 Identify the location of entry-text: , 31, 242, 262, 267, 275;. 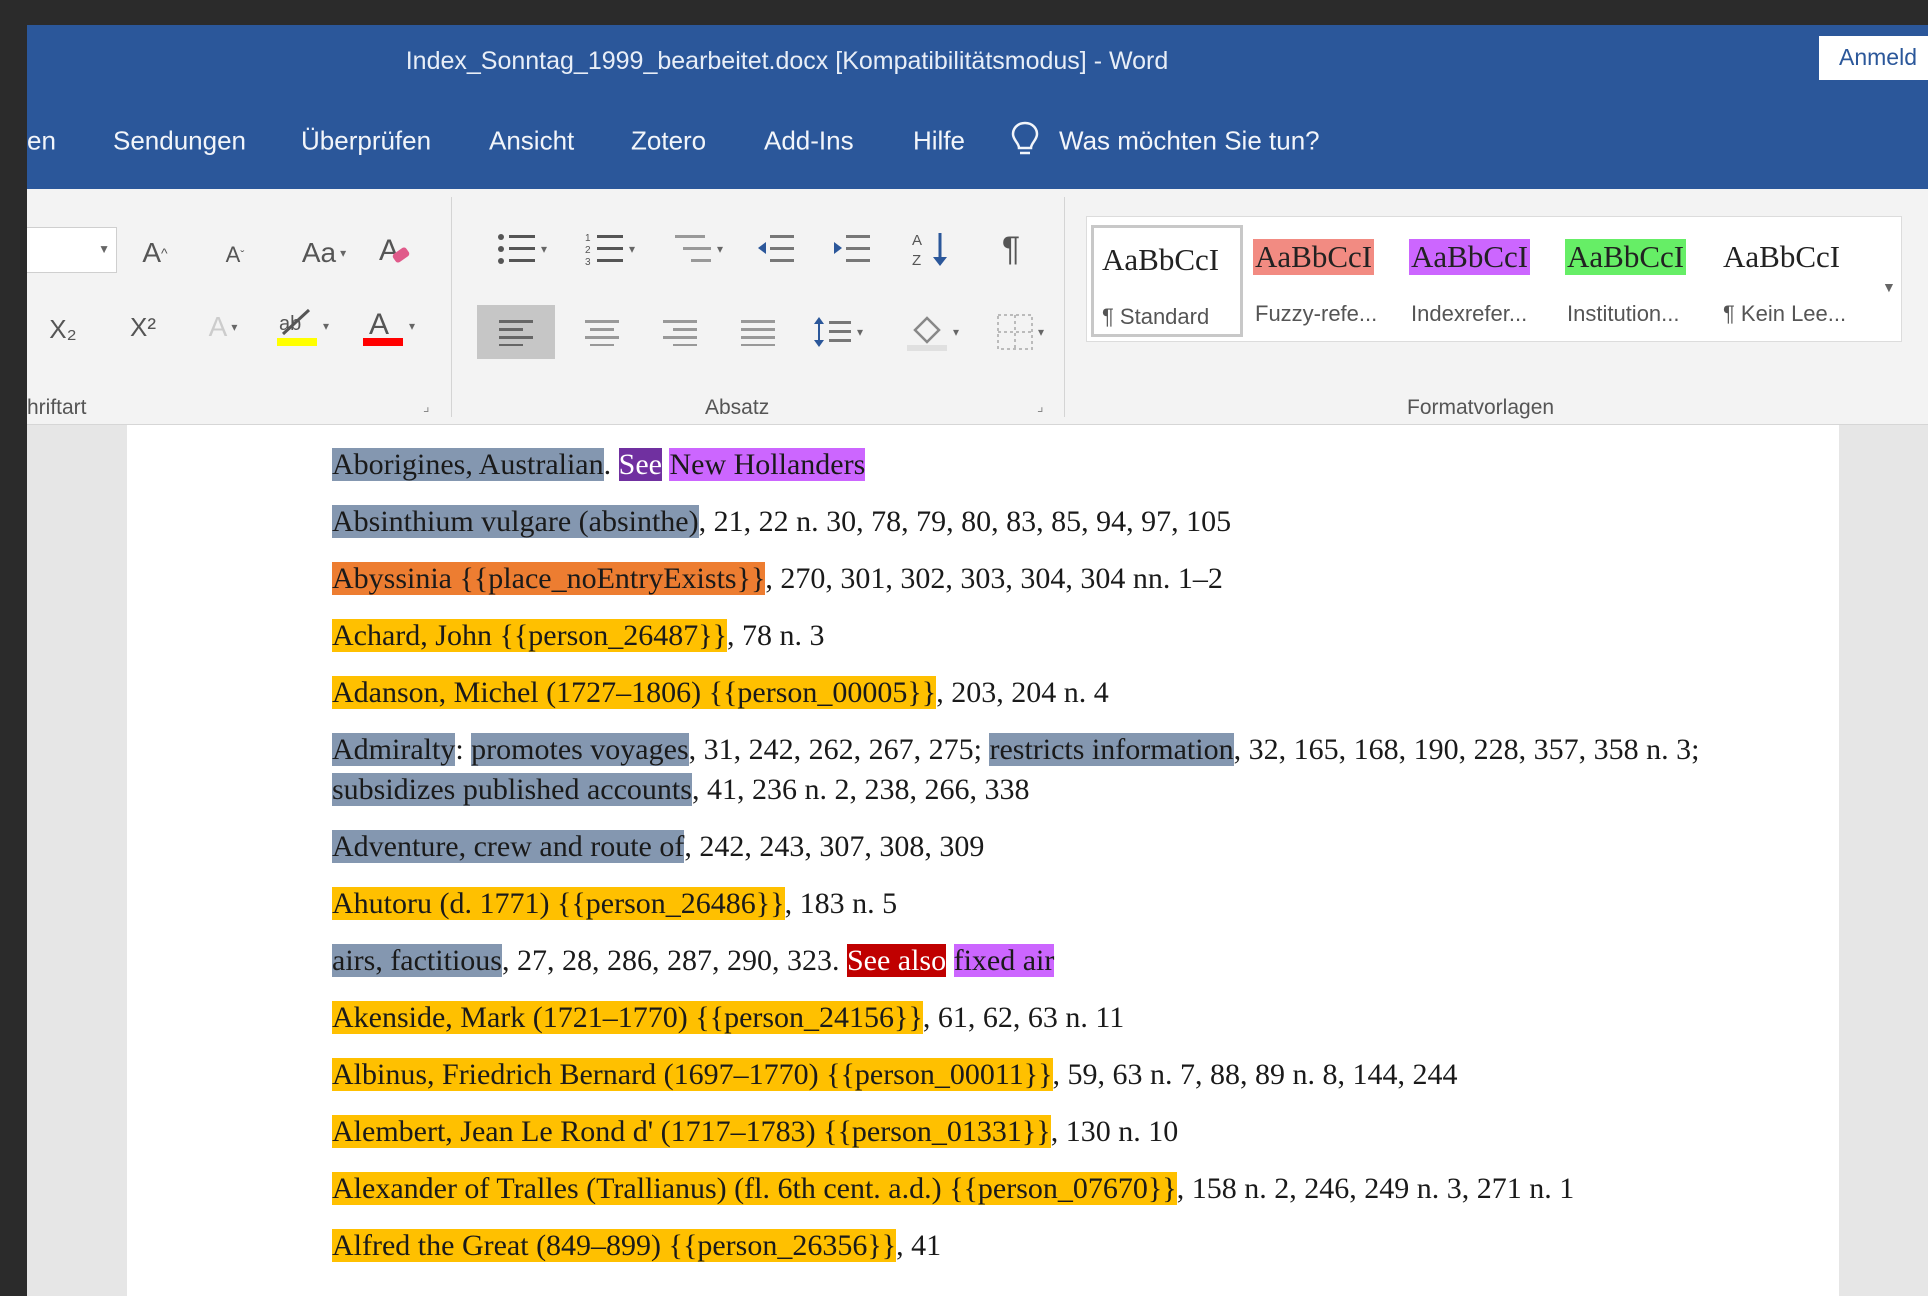
(839, 749).